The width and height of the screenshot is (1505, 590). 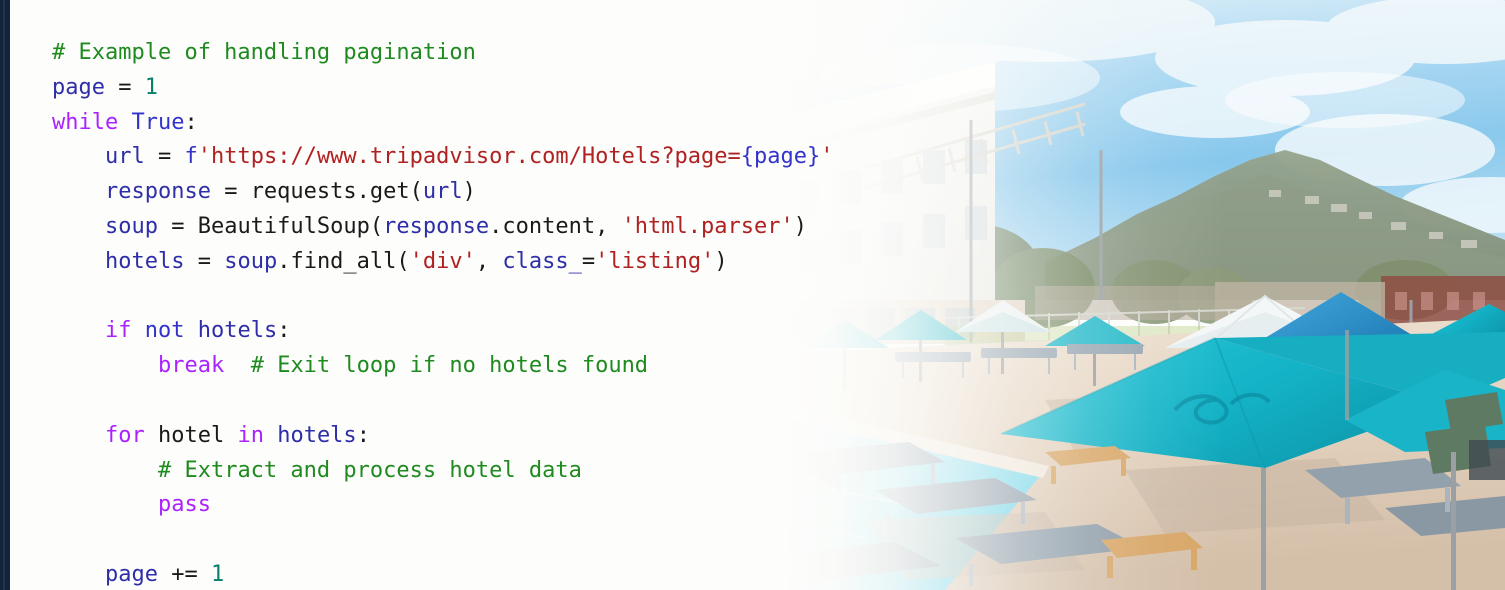 I want to click on code-line: for hotel in hotels:, so click(x=443, y=436).